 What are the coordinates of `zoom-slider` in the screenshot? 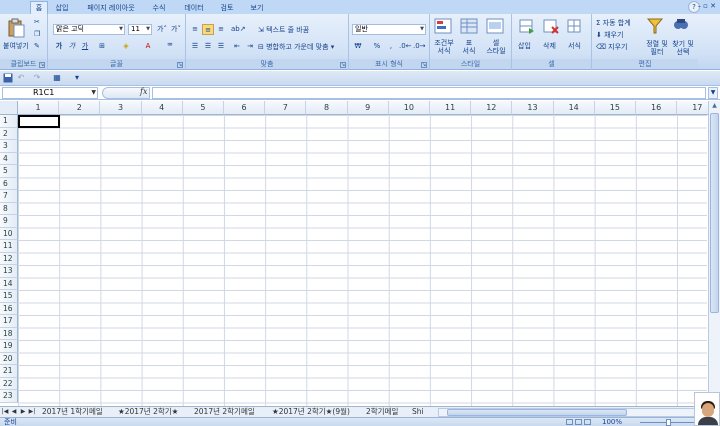 It's located at (670, 422).